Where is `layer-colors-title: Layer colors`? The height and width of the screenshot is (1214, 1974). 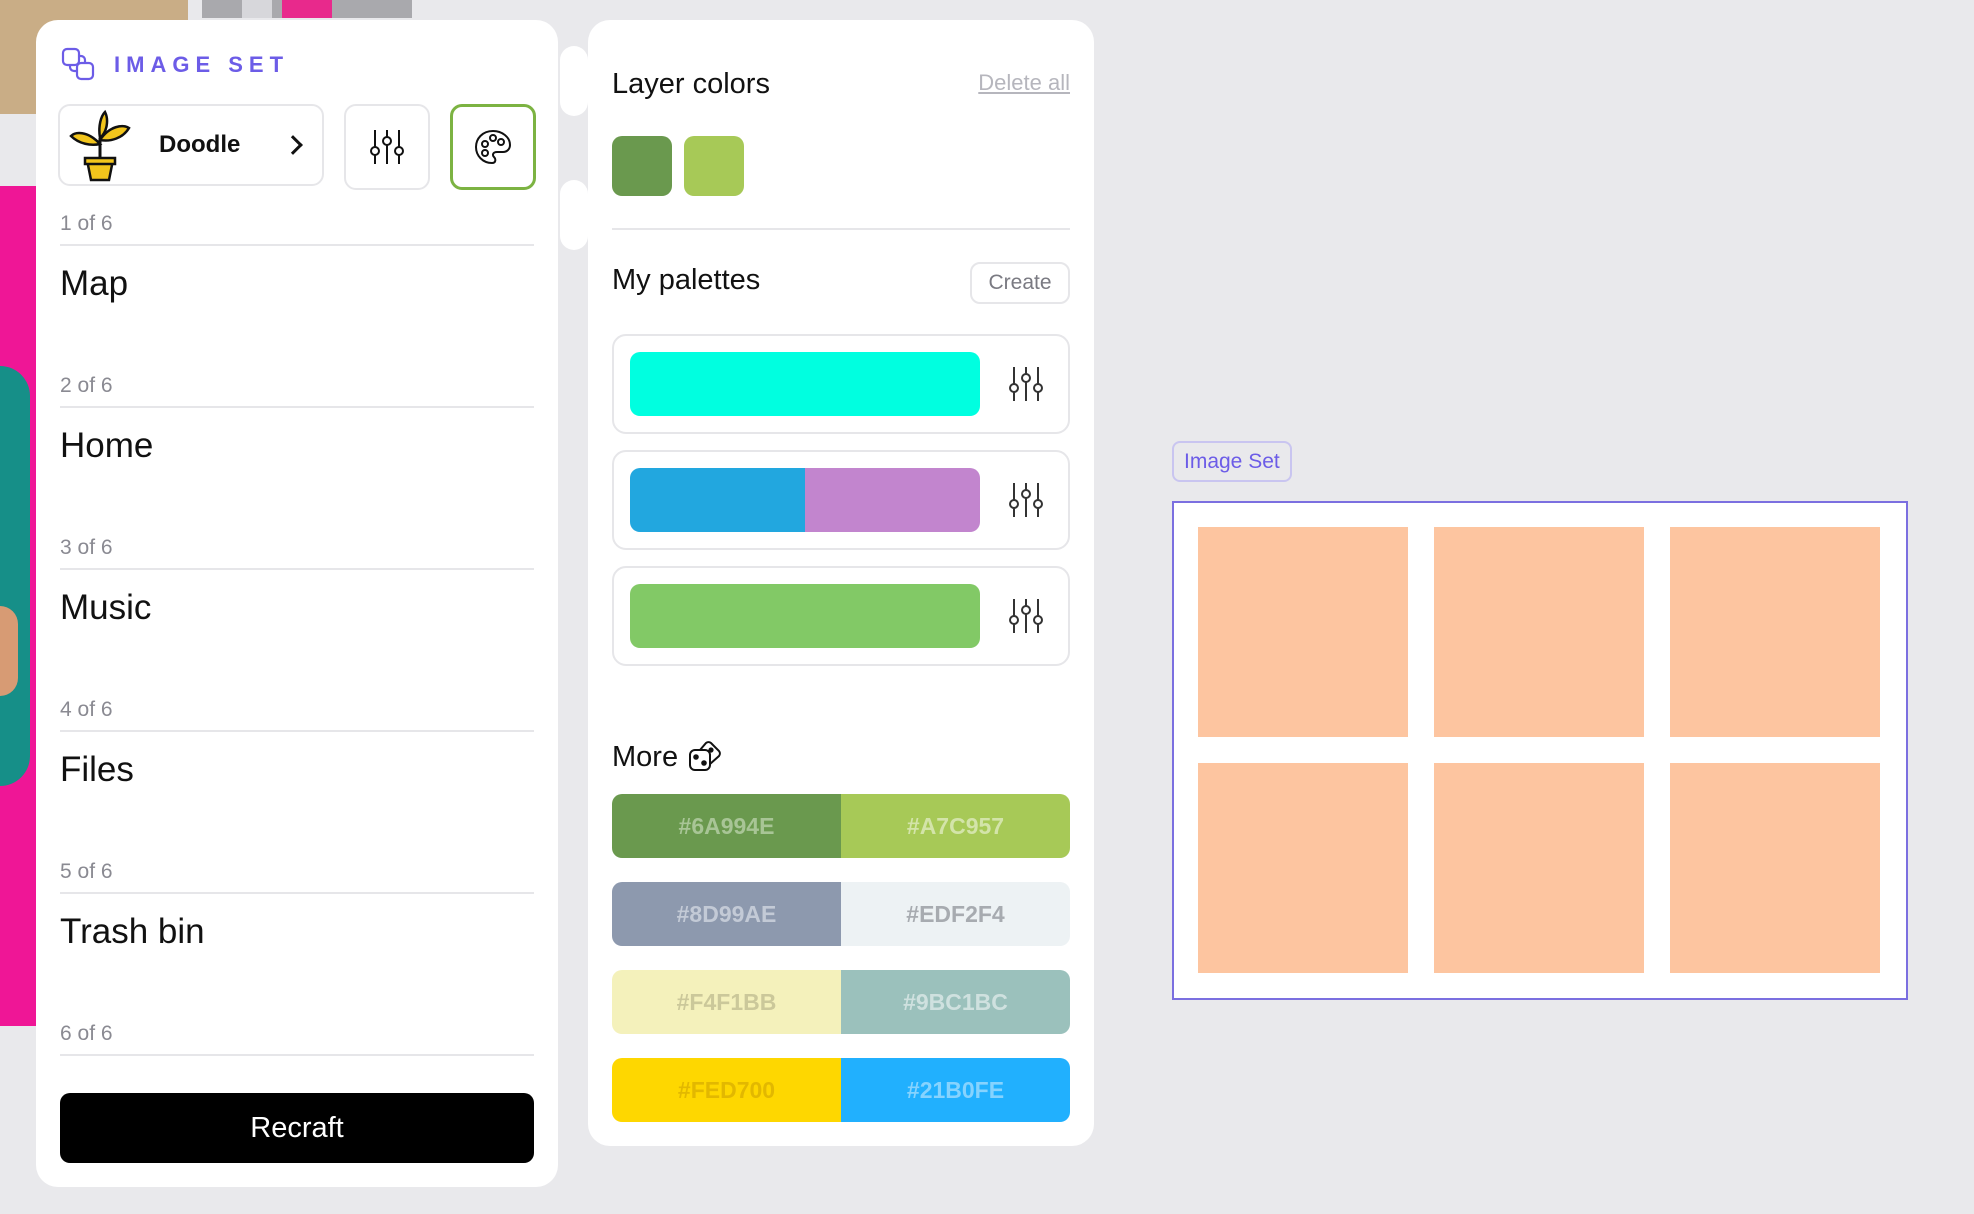
layer-colors-title: Layer colors is located at coordinates (691, 84).